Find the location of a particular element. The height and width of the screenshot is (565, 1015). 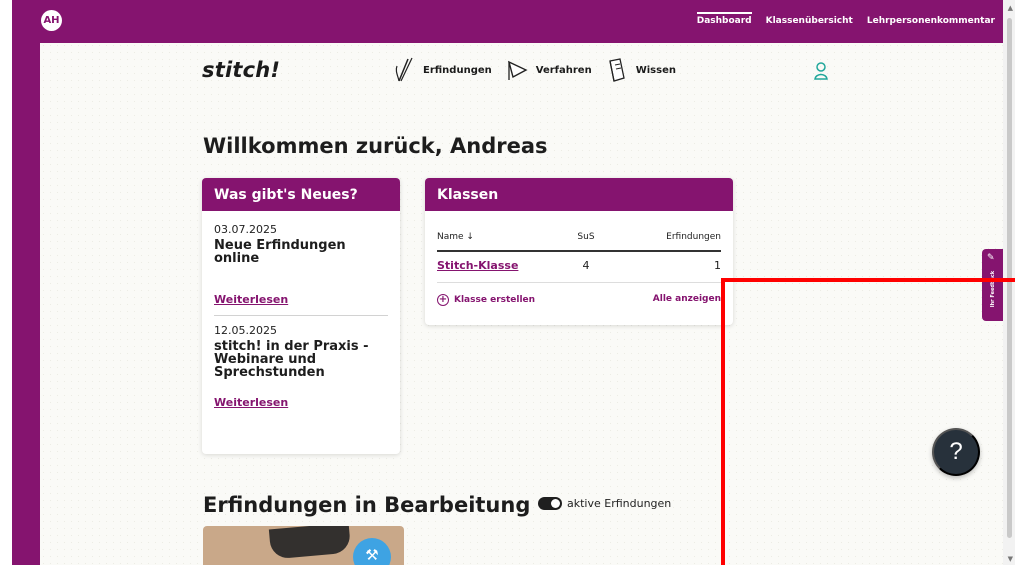

class-actions: + Klasse erstellen Alle anzeigen is located at coordinates (579, 300).